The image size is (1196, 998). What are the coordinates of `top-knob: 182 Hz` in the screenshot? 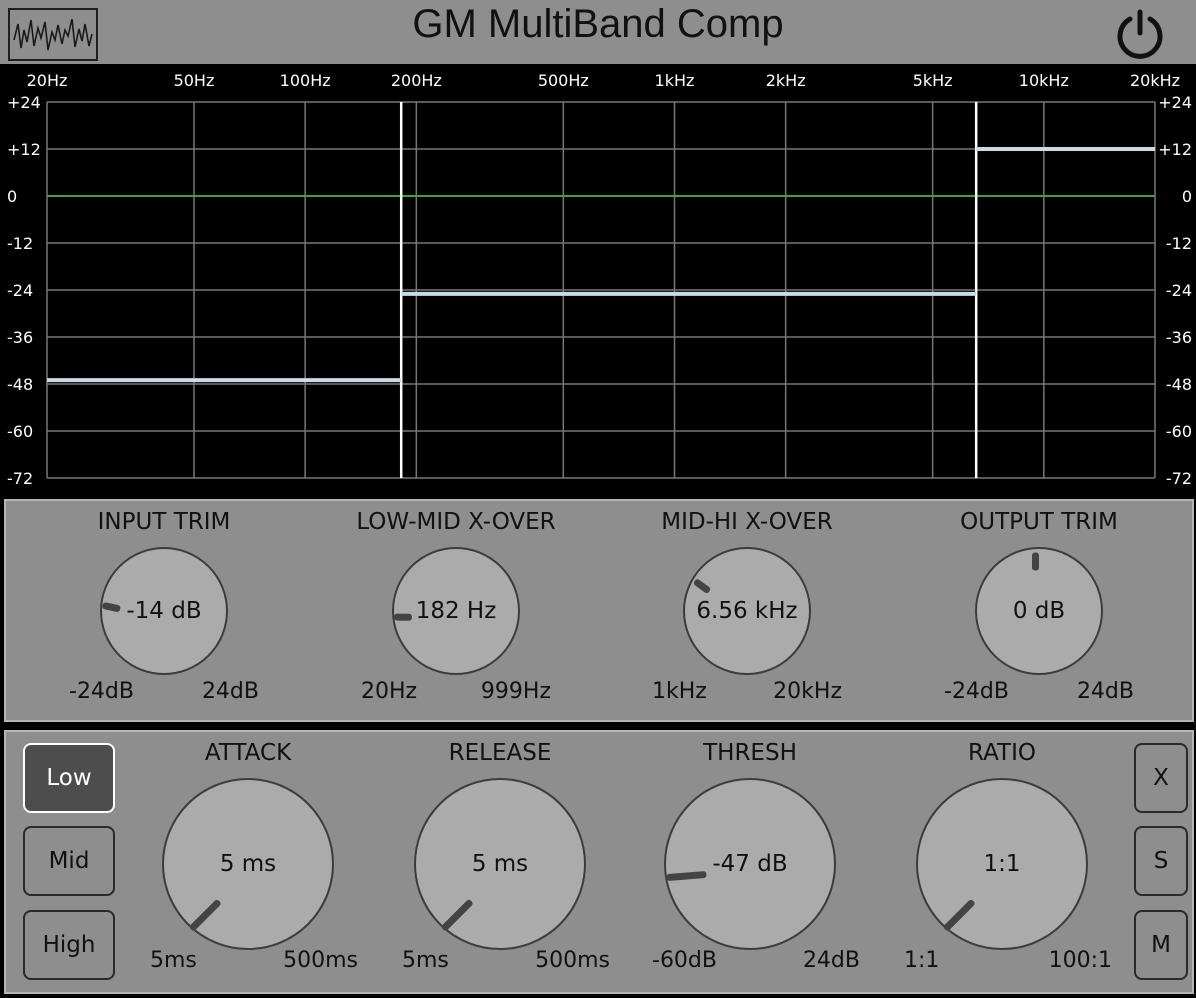 It's located at (456, 611).